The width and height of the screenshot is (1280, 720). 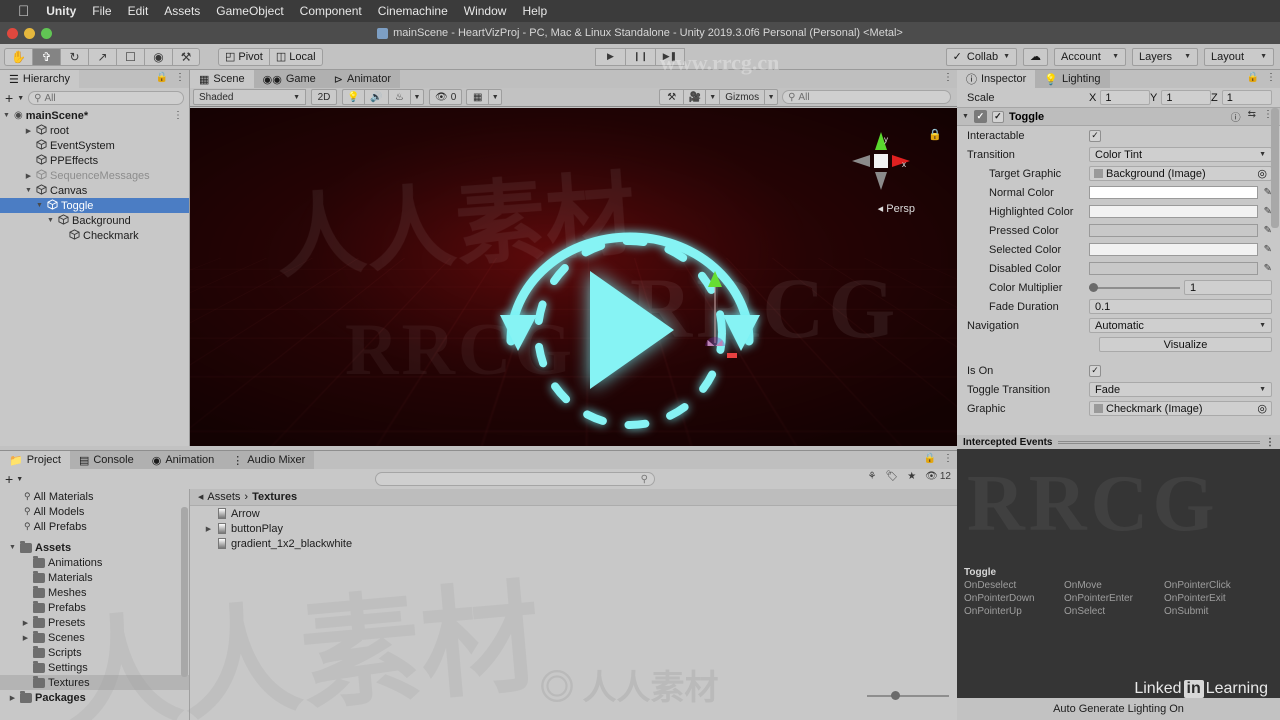 What do you see at coordinates (18, 56) in the screenshot?
I see `hand-tool-button: ✋` at bounding box center [18, 56].